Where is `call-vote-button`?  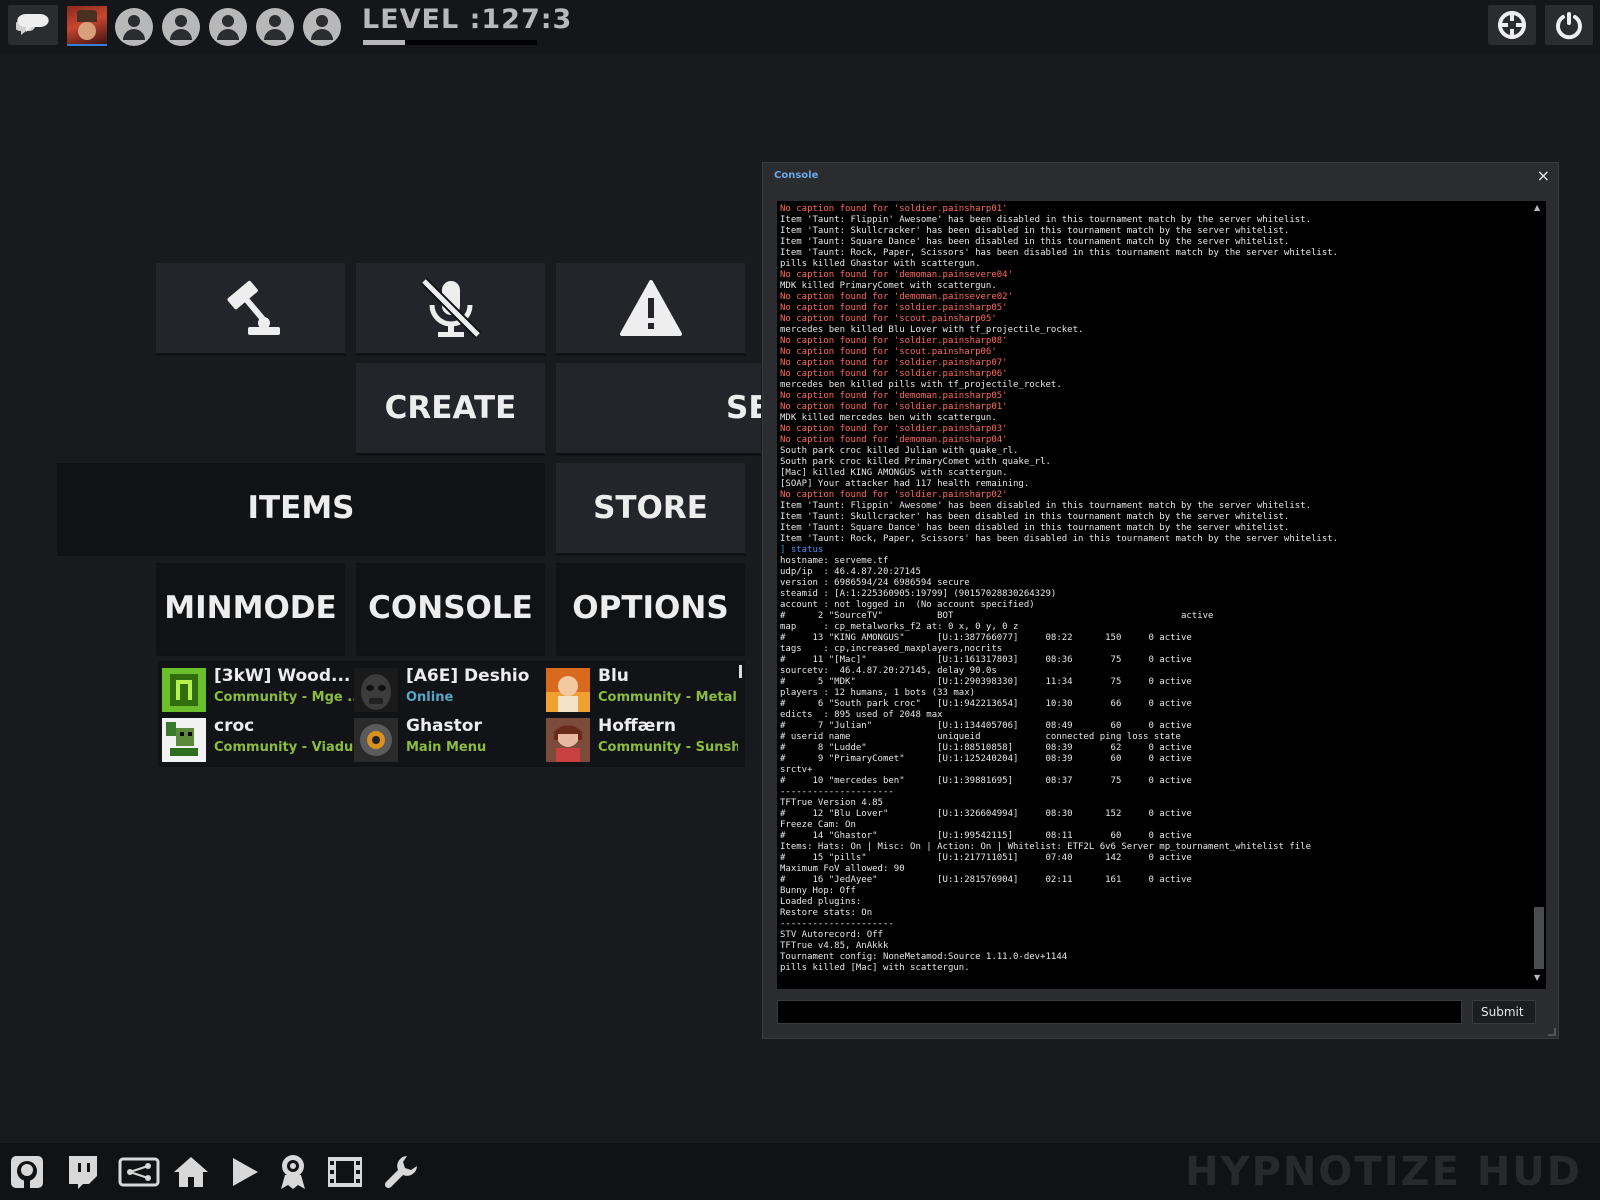
call-vote-button is located at coordinates (250, 308).